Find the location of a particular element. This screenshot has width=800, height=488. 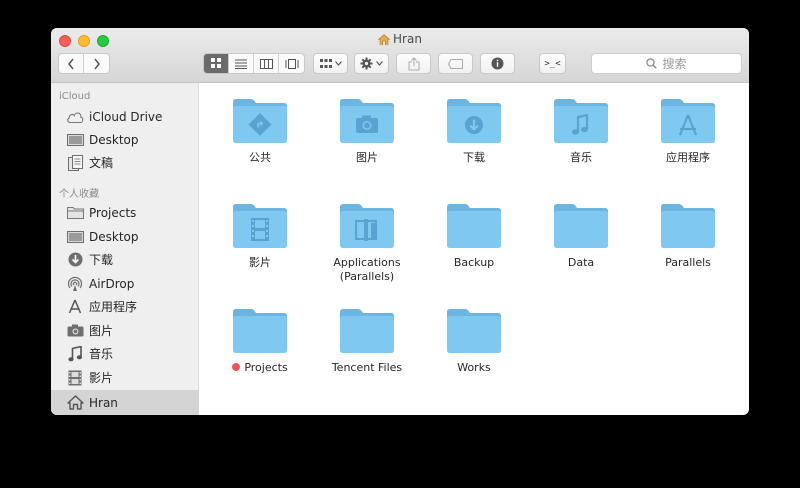

sidebar-item-desktop: Desktop is located at coordinates (125, 236).